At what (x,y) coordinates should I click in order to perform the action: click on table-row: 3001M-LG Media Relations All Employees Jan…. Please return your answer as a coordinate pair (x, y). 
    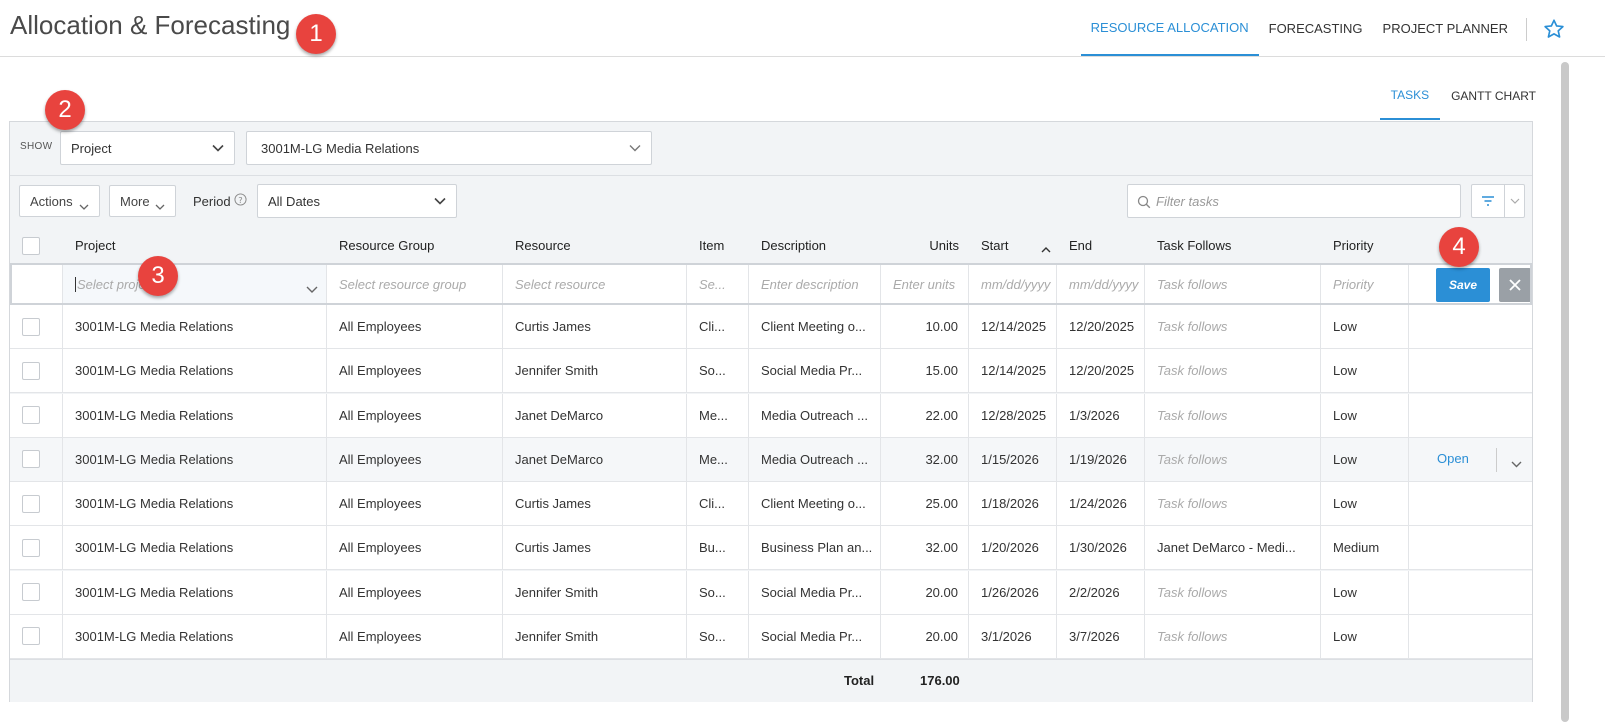
    Looking at the image, I should click on (771, 415).